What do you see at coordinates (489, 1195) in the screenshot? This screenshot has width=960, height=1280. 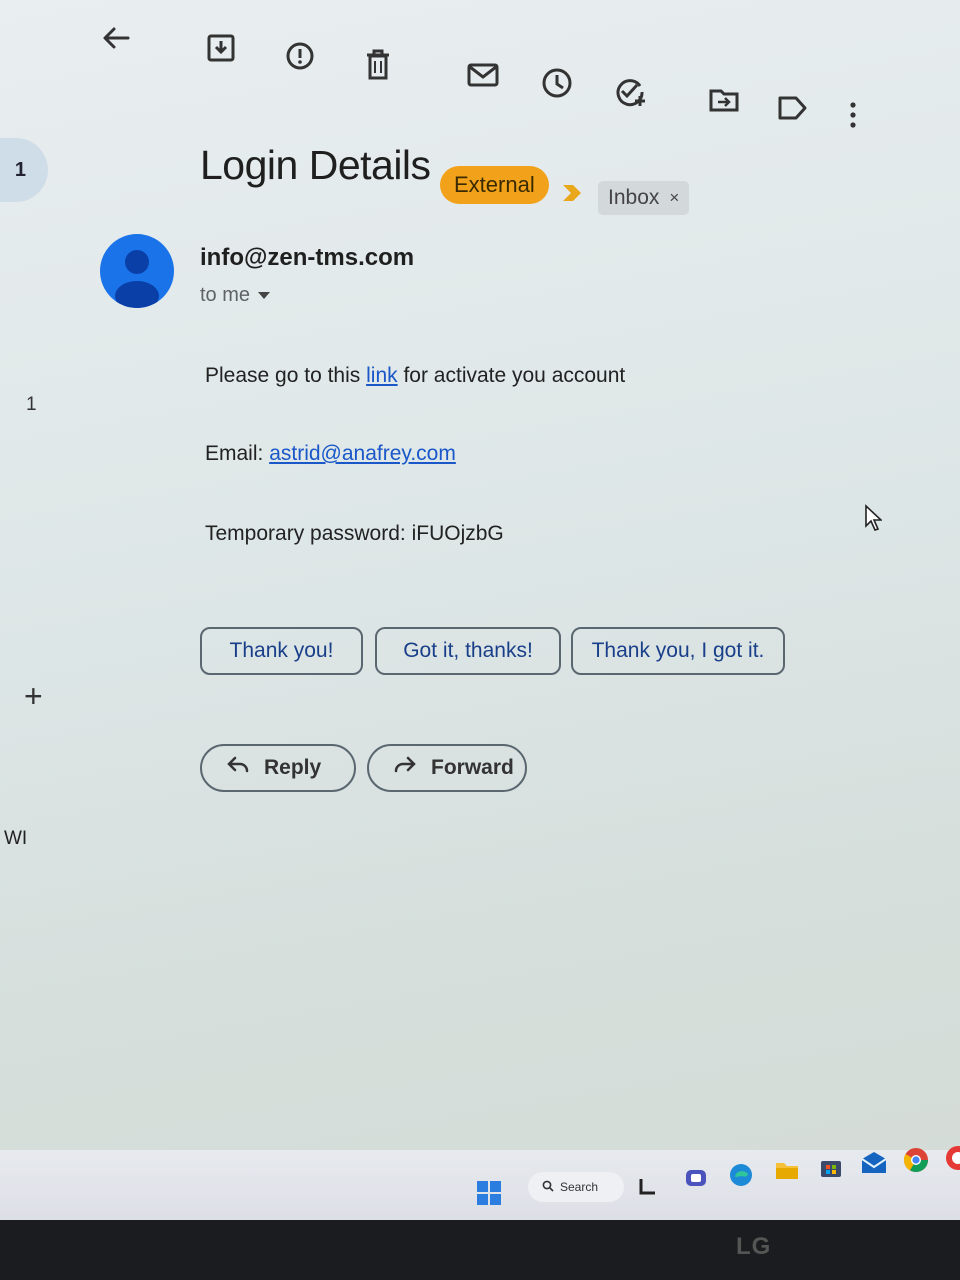 I see `windows-start-icon` at bounding box center [489, 1195].